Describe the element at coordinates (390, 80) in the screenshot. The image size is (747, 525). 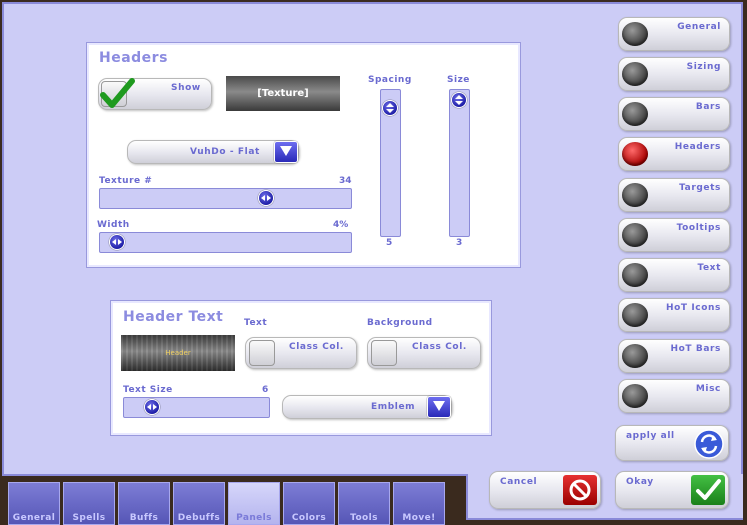
I see `spacing-label: Spacing` at that location.